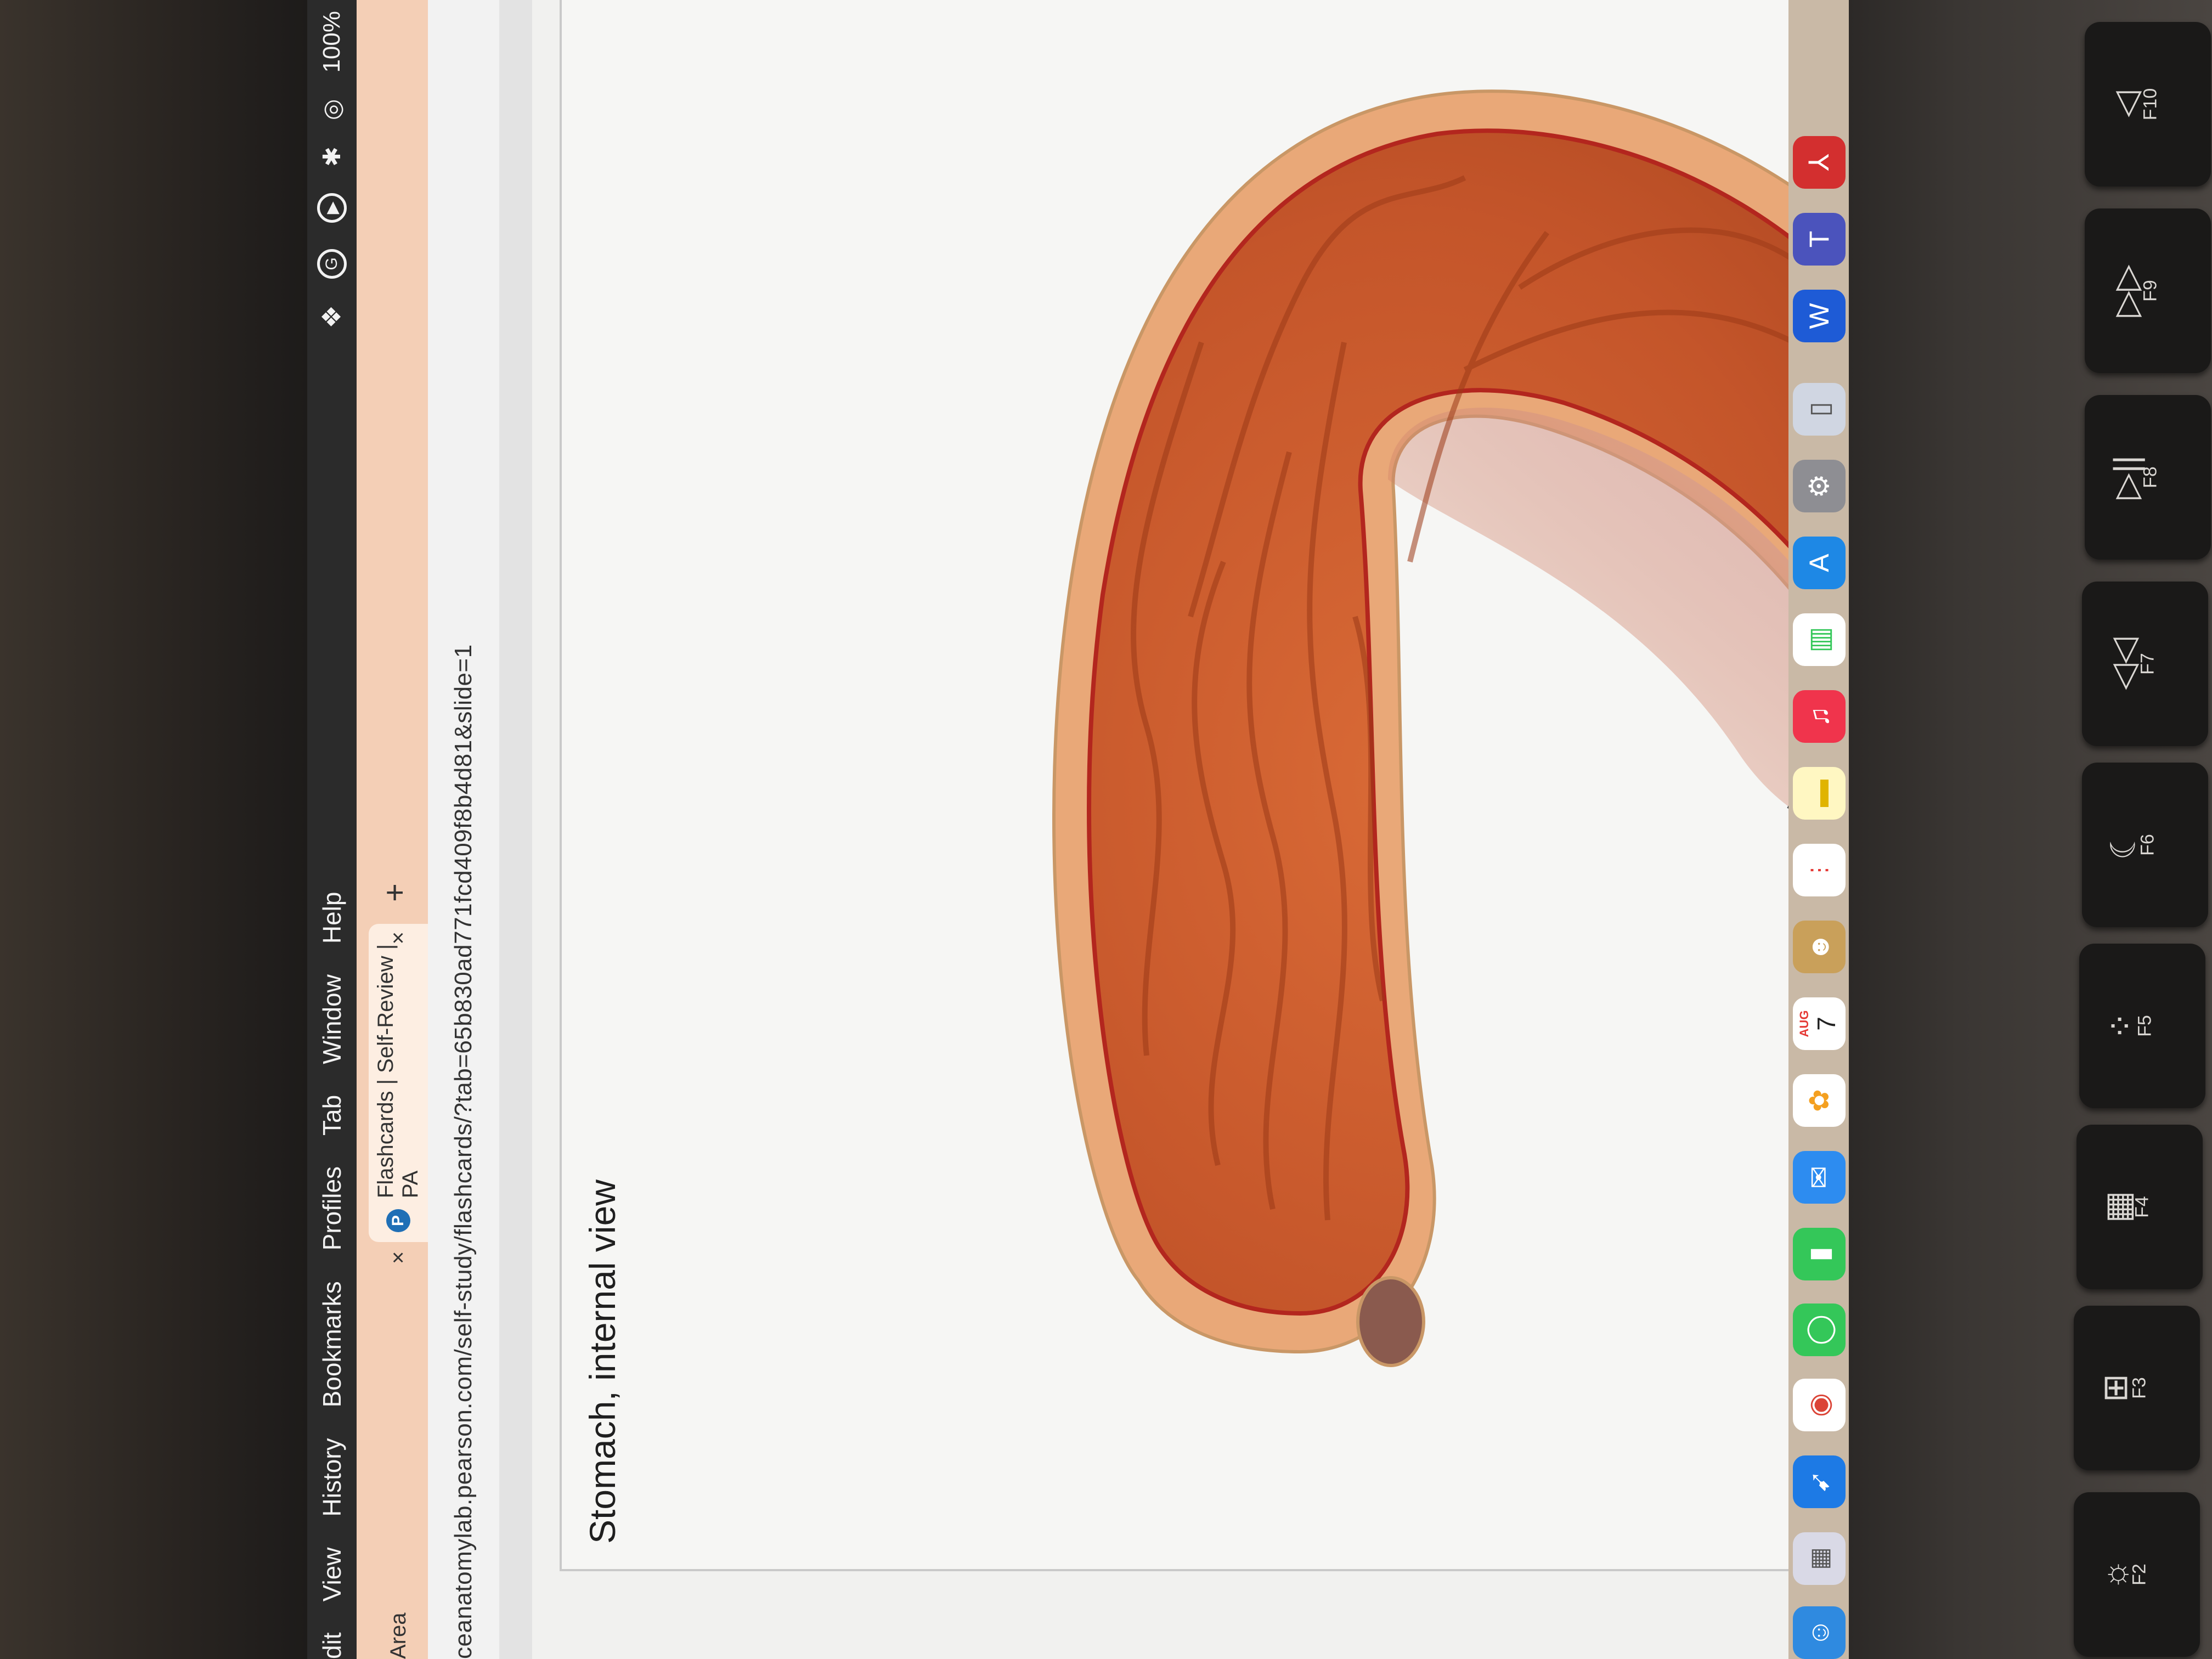 This screenshot has width=2212, height=1659. I want to click on teams-icon: T, so click(1819, 240).